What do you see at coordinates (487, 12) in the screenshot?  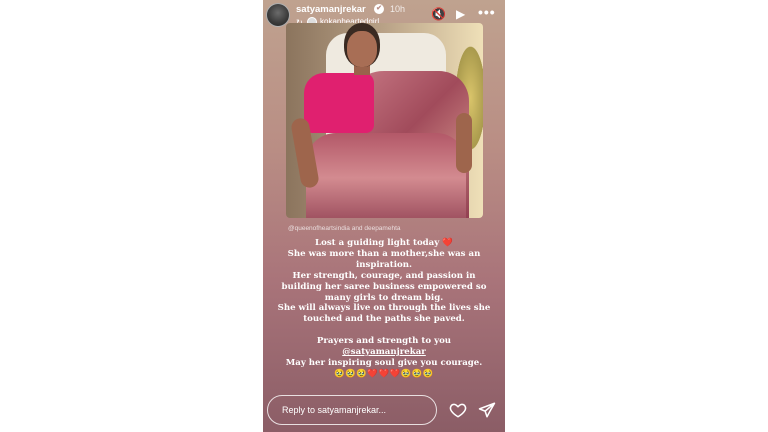 I see `more-options-icon: •••` at bounding box center [487, 12].